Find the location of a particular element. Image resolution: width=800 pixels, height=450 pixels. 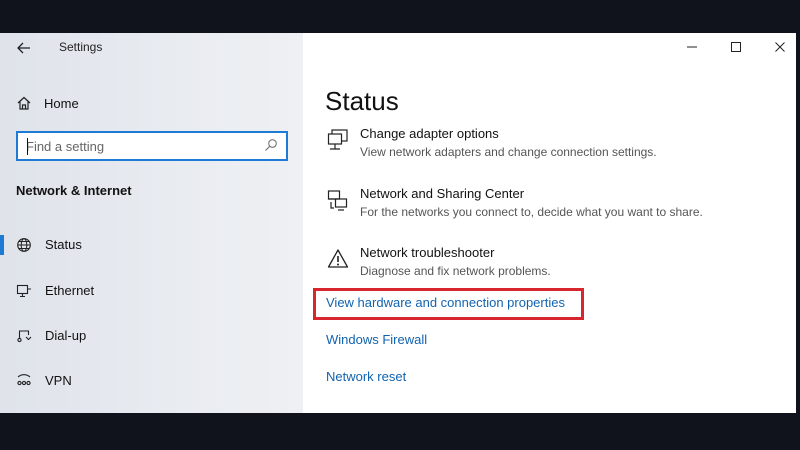

screen-border is located at coordinates (798, 225).